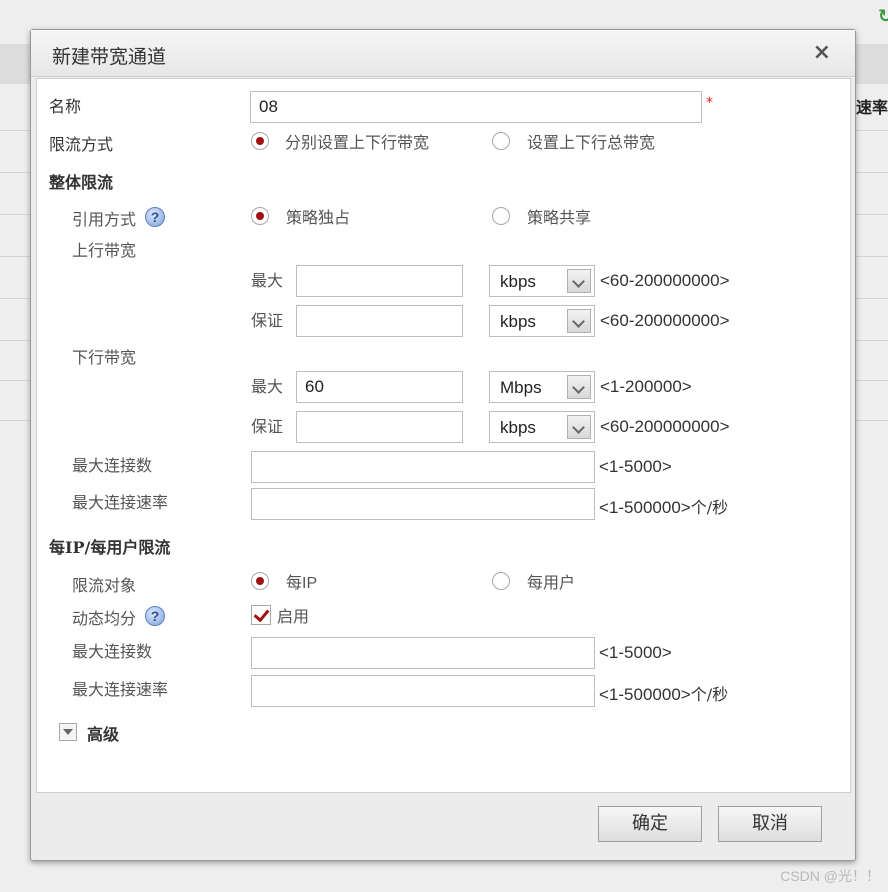 Image resolution: width=888 pixels, height=892 pixels. Describe the element at coordinates (646, 386) in the screenshot. I see `downstream-max-range: <1-200000>` at that location.